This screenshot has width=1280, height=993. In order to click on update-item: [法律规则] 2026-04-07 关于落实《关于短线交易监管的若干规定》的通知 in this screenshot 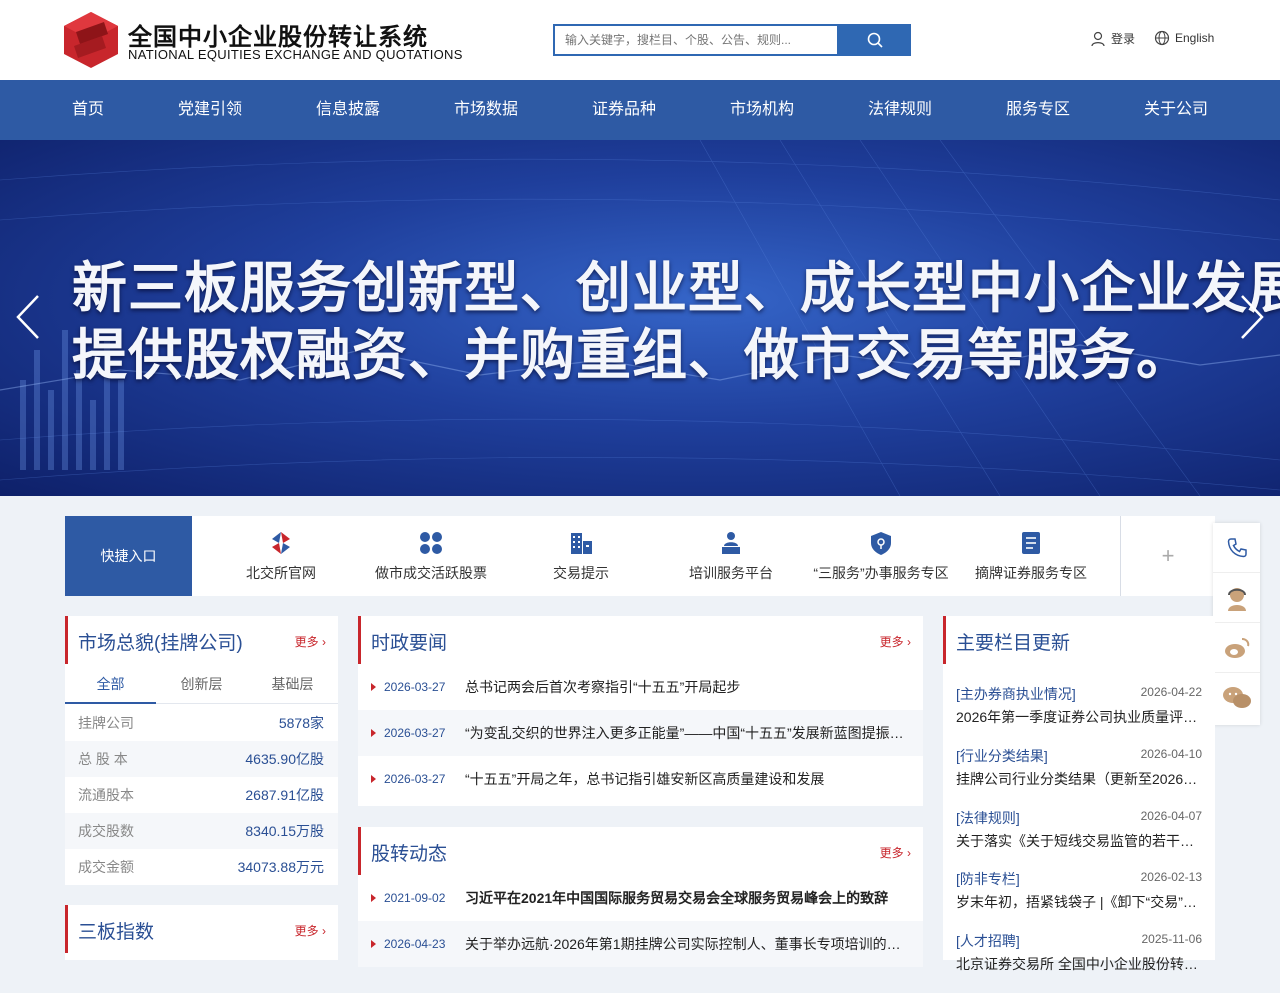, I will do `click(1079, 839)`.